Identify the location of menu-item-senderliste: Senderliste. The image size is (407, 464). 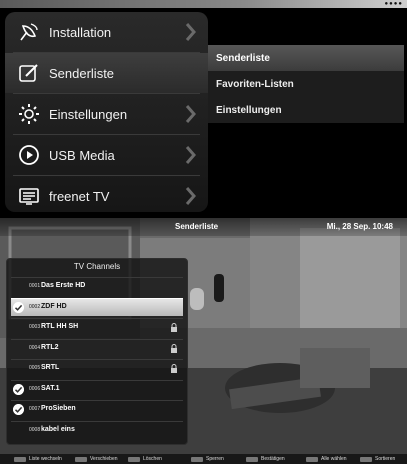
(106, 73).